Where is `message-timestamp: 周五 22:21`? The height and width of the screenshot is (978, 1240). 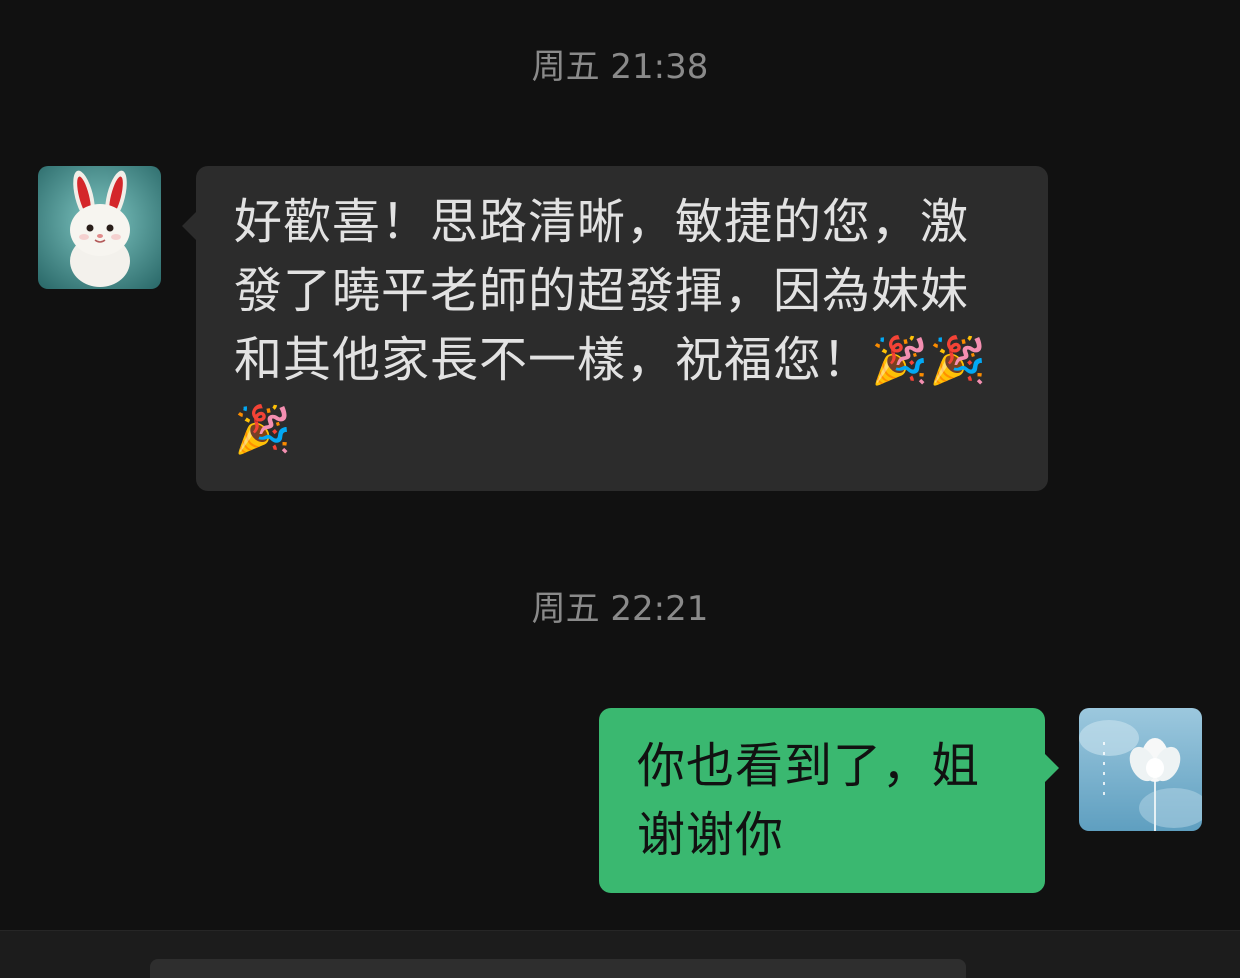
message-timestamp: 周五 22:21 is located at coordinates (620, 609).